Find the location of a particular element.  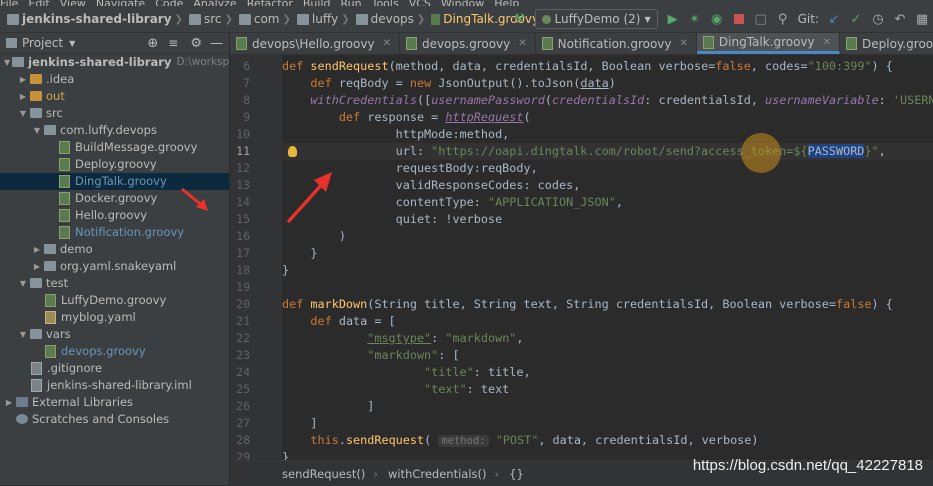

locate-file-icon: ⊕ is located at coordinates (152, 43).